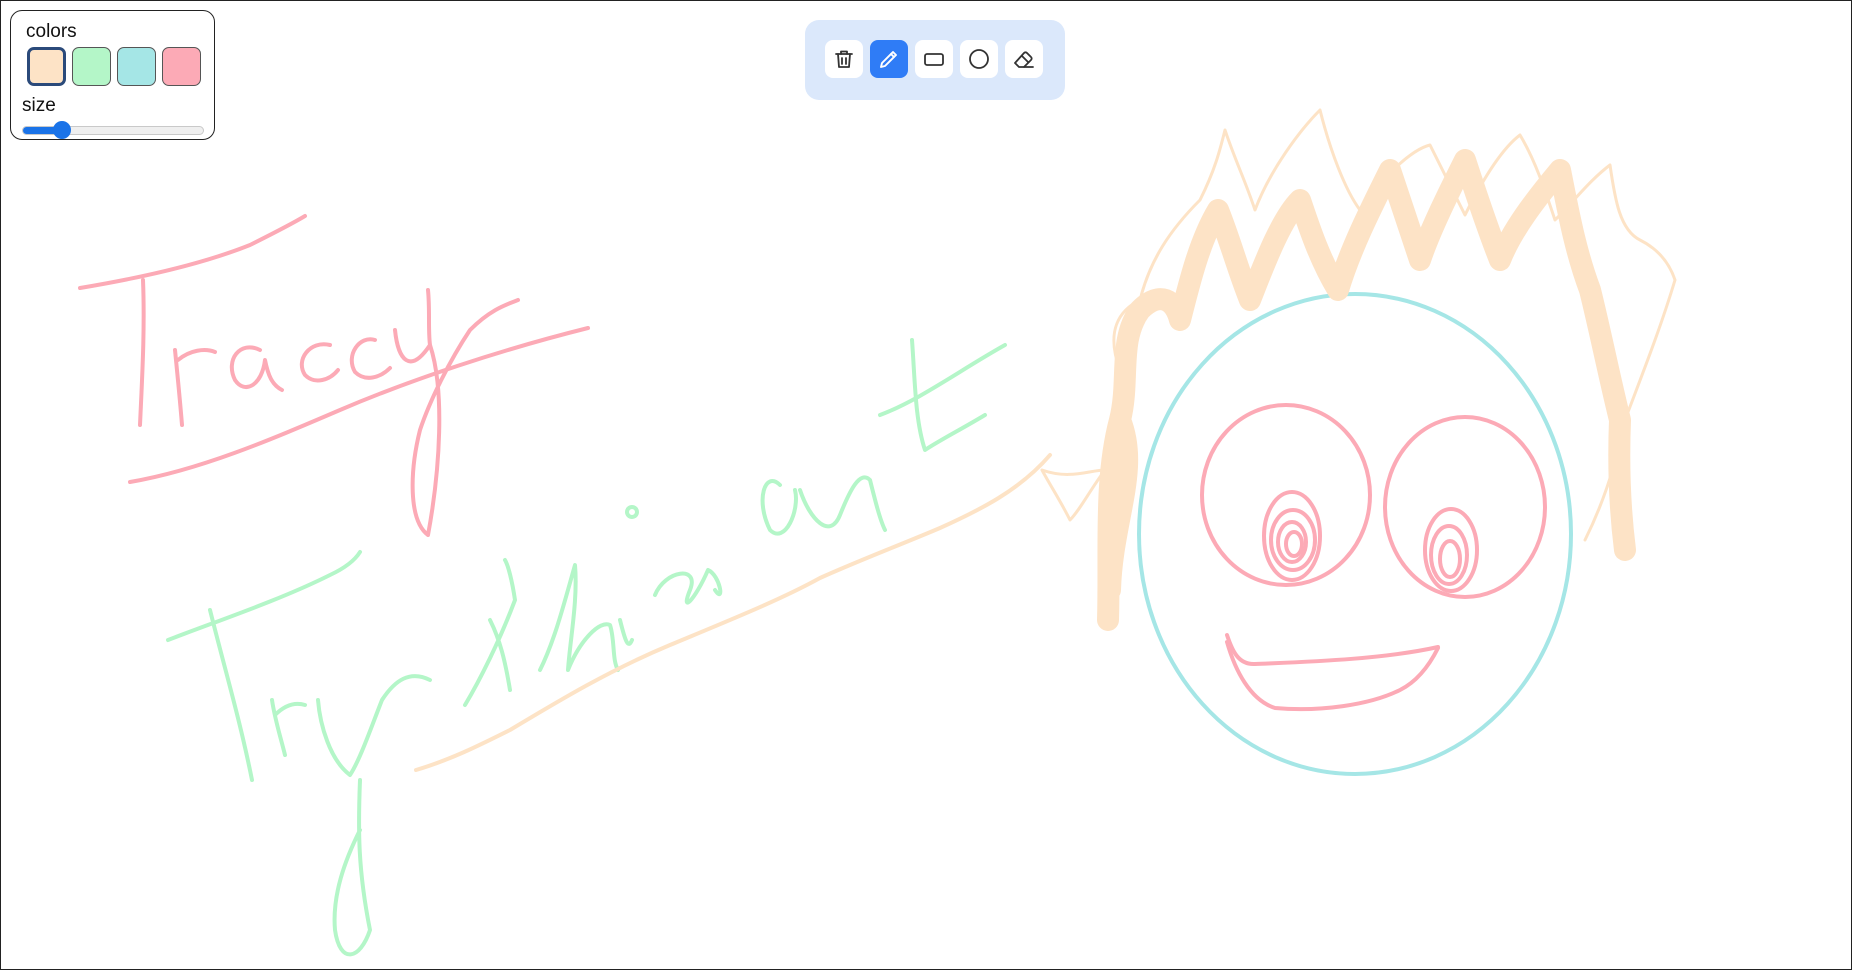 The width and height of the screenshot is (1852, 970). What do you see at coordinates (51, 31) in the screenshot?
I see `colors-label: colors` at bounding box center [51, 31].